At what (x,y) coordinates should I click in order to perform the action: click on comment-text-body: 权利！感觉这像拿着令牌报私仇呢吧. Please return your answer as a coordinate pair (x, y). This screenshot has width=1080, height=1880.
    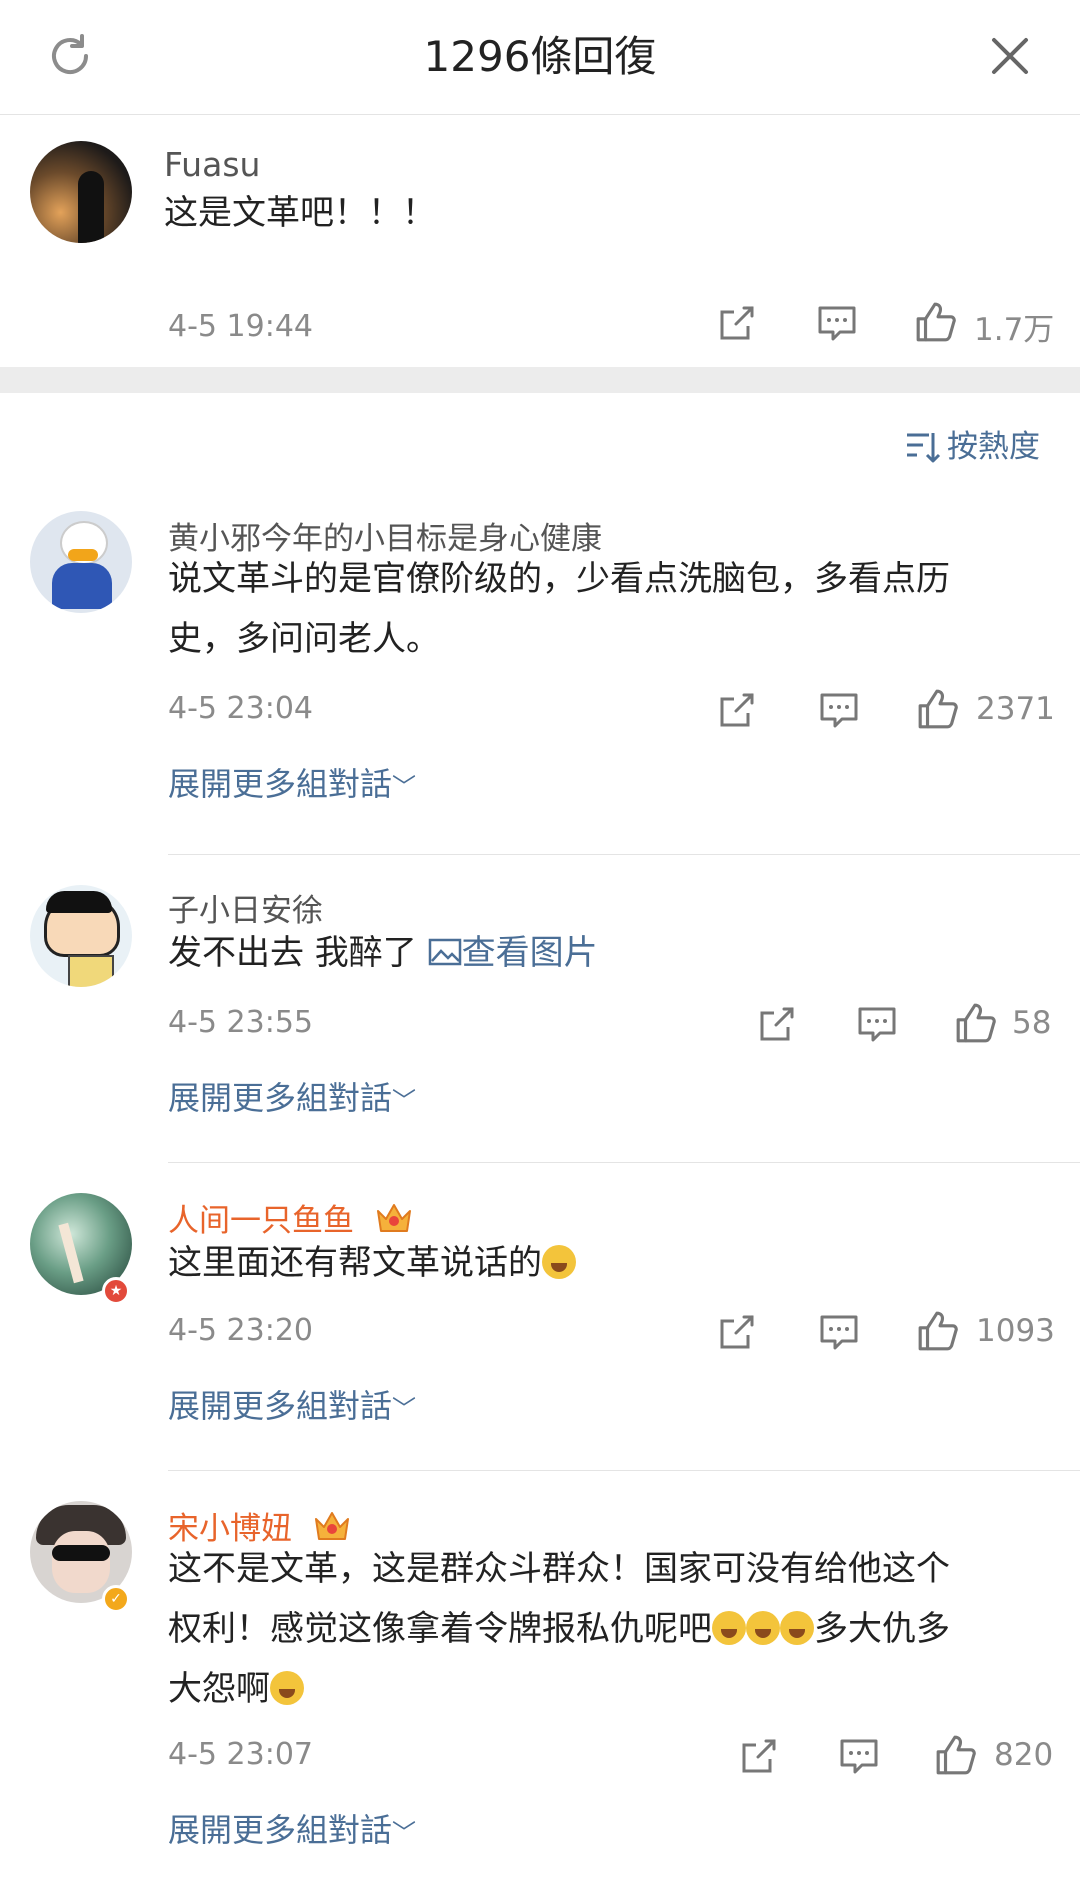
    Looking at the image, I should click on (440, 1629).